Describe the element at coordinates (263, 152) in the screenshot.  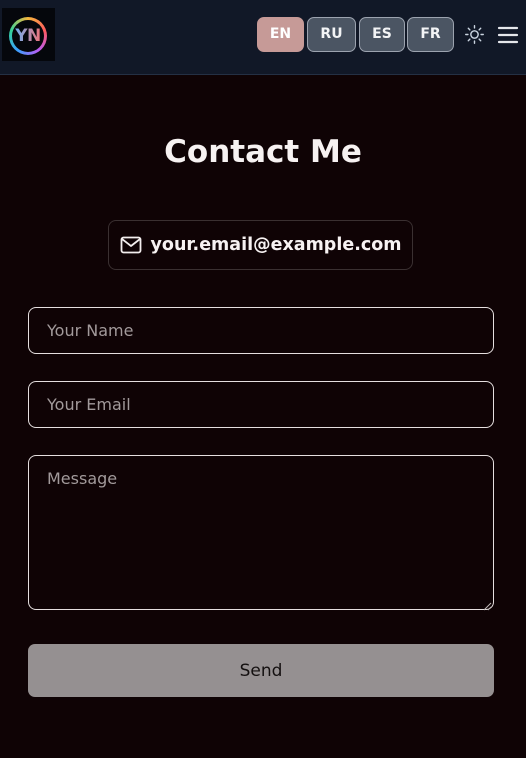
I see `page-title: Contact Me` at that location.